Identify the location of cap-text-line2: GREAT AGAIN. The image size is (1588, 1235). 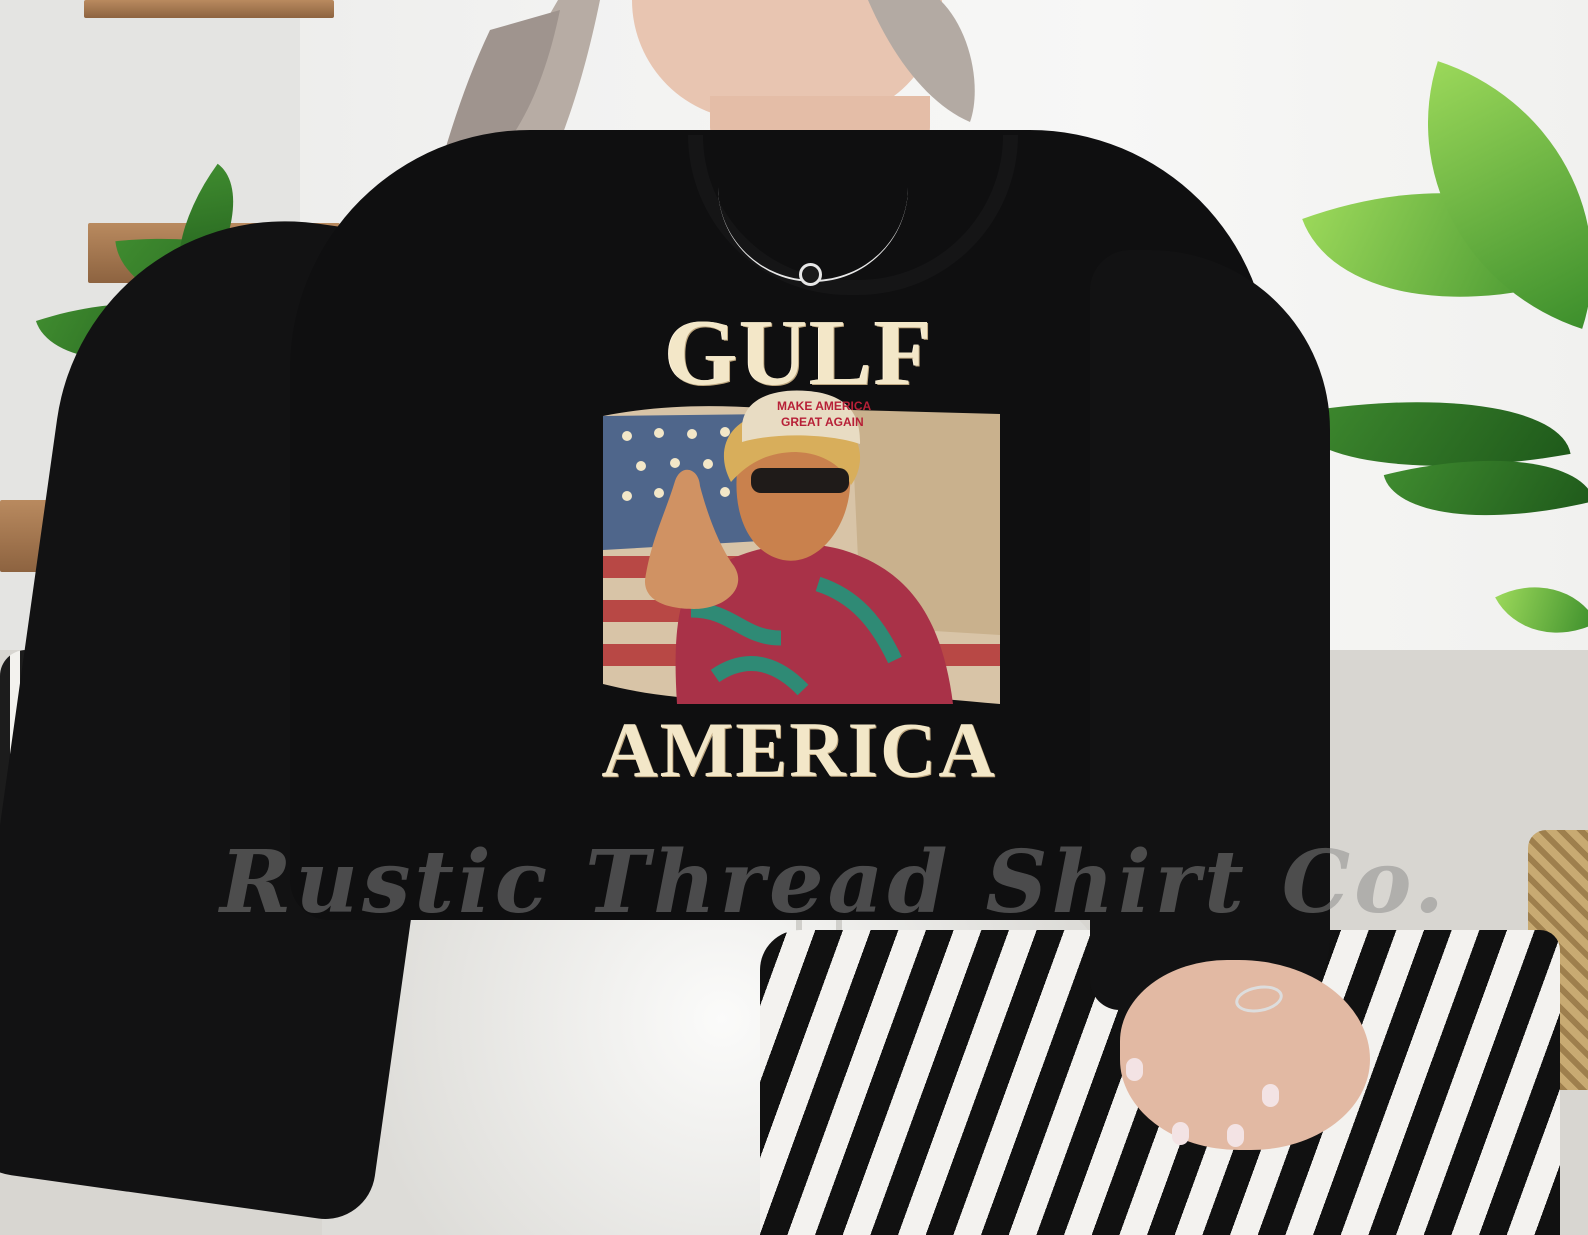
(822, 422).